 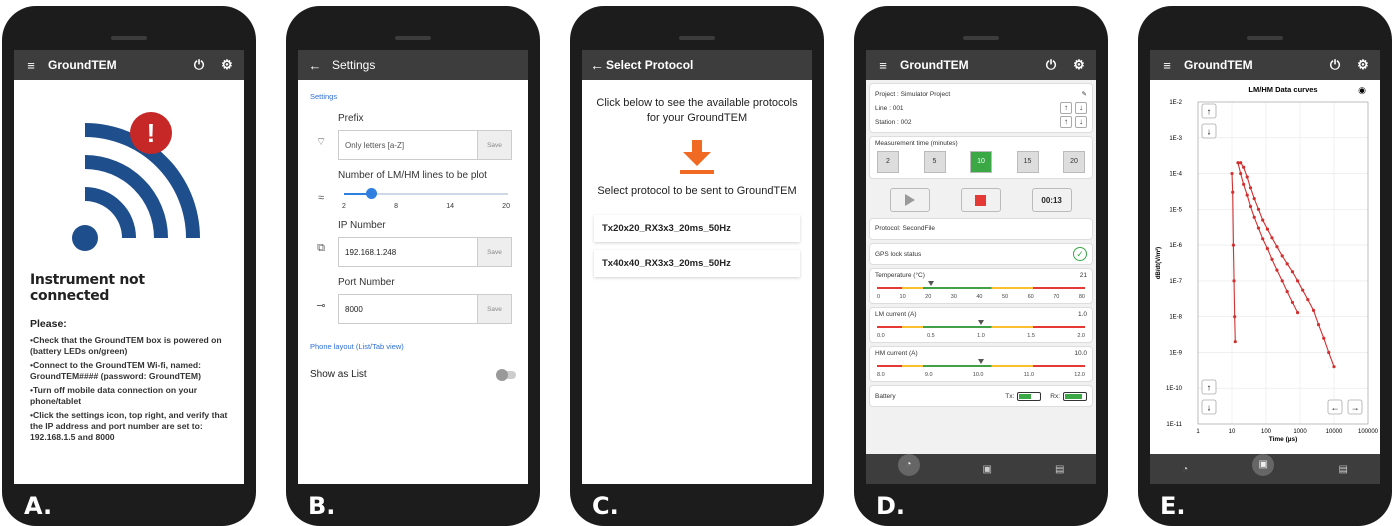 What do you see at coordinates (1074, 162) in the screenshot?
I see `measurement-time-option: 20` at bounding box center [1074, 162].